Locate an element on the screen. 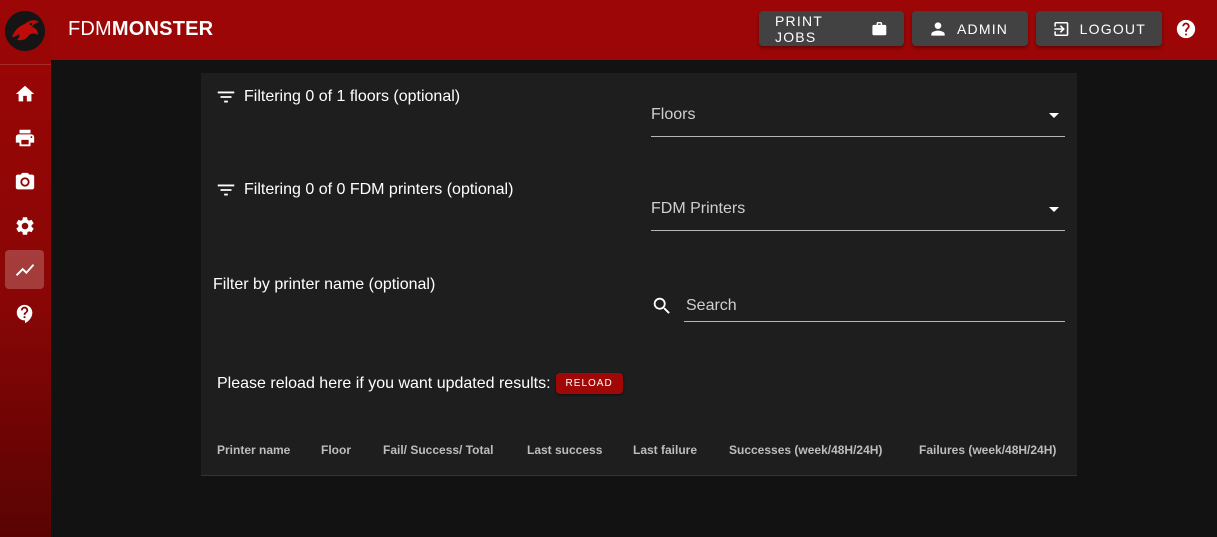 The width and height of the screenshot is (1217, 537). brand-light-text: FDM is located at coordinates (90, 29).